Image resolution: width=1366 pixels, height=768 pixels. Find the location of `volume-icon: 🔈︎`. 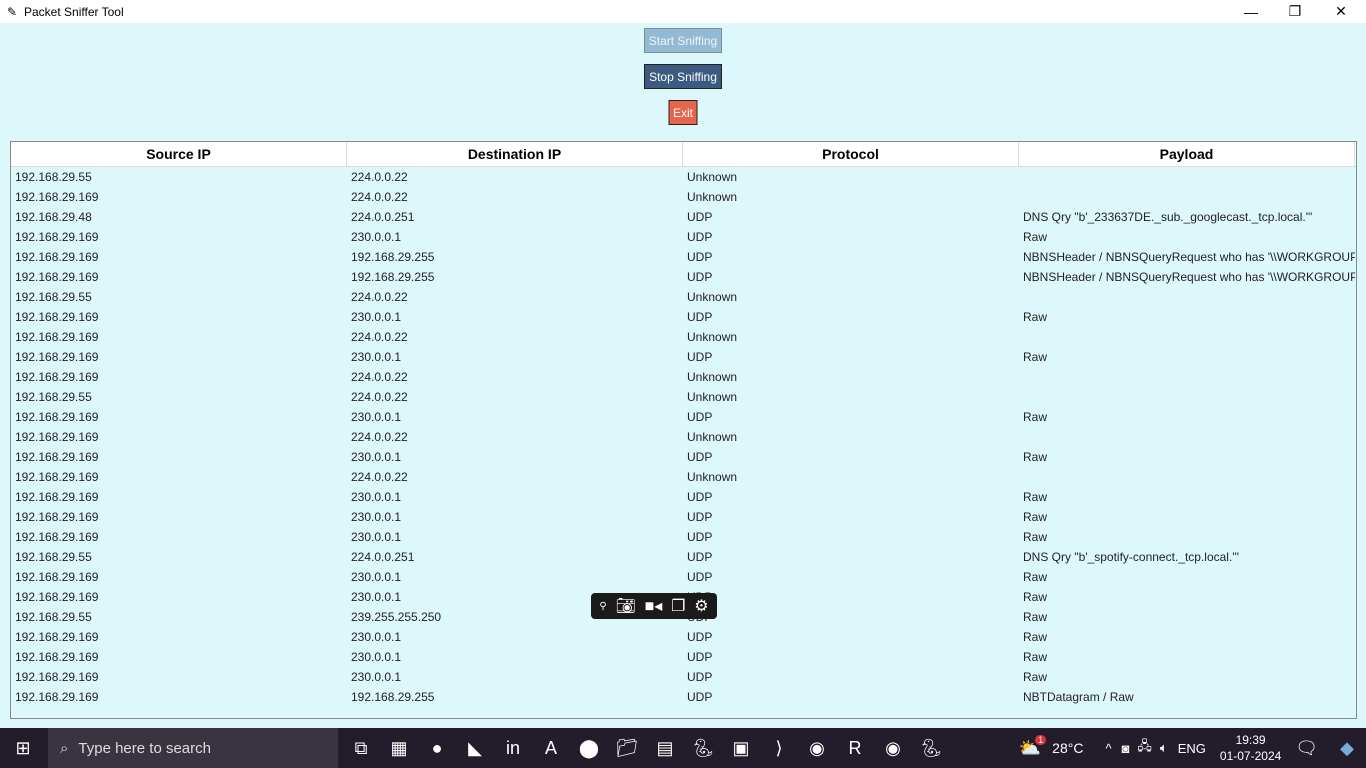

volume-icon: 🔈︎ is located at coordinates (1164, 748).